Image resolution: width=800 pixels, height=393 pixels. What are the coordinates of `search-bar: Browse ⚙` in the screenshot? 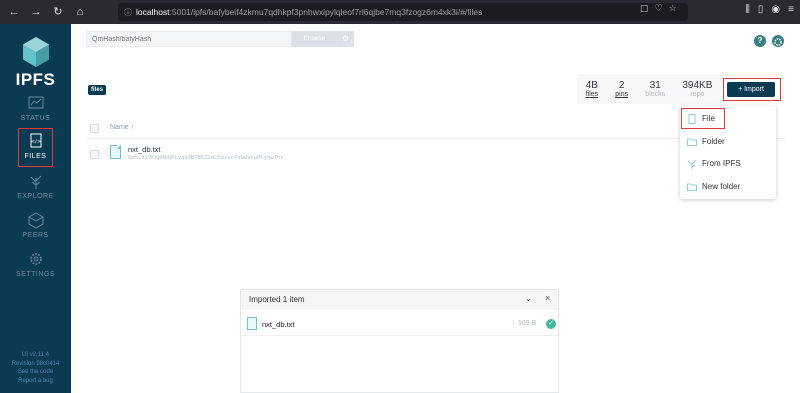 It's located at (220, 39).